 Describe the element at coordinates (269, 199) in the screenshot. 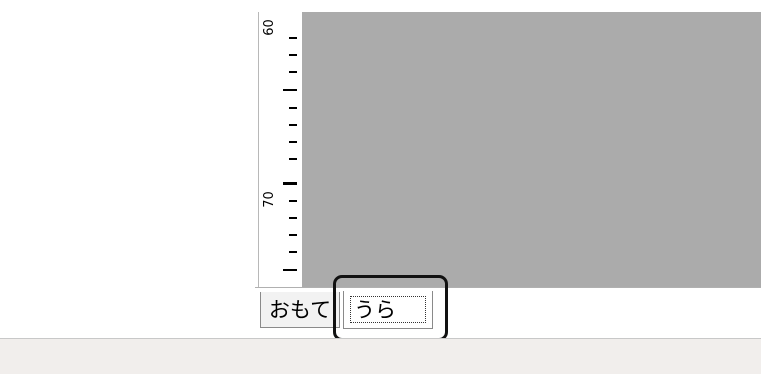

I see `ruler-label-70: 70` at that location.